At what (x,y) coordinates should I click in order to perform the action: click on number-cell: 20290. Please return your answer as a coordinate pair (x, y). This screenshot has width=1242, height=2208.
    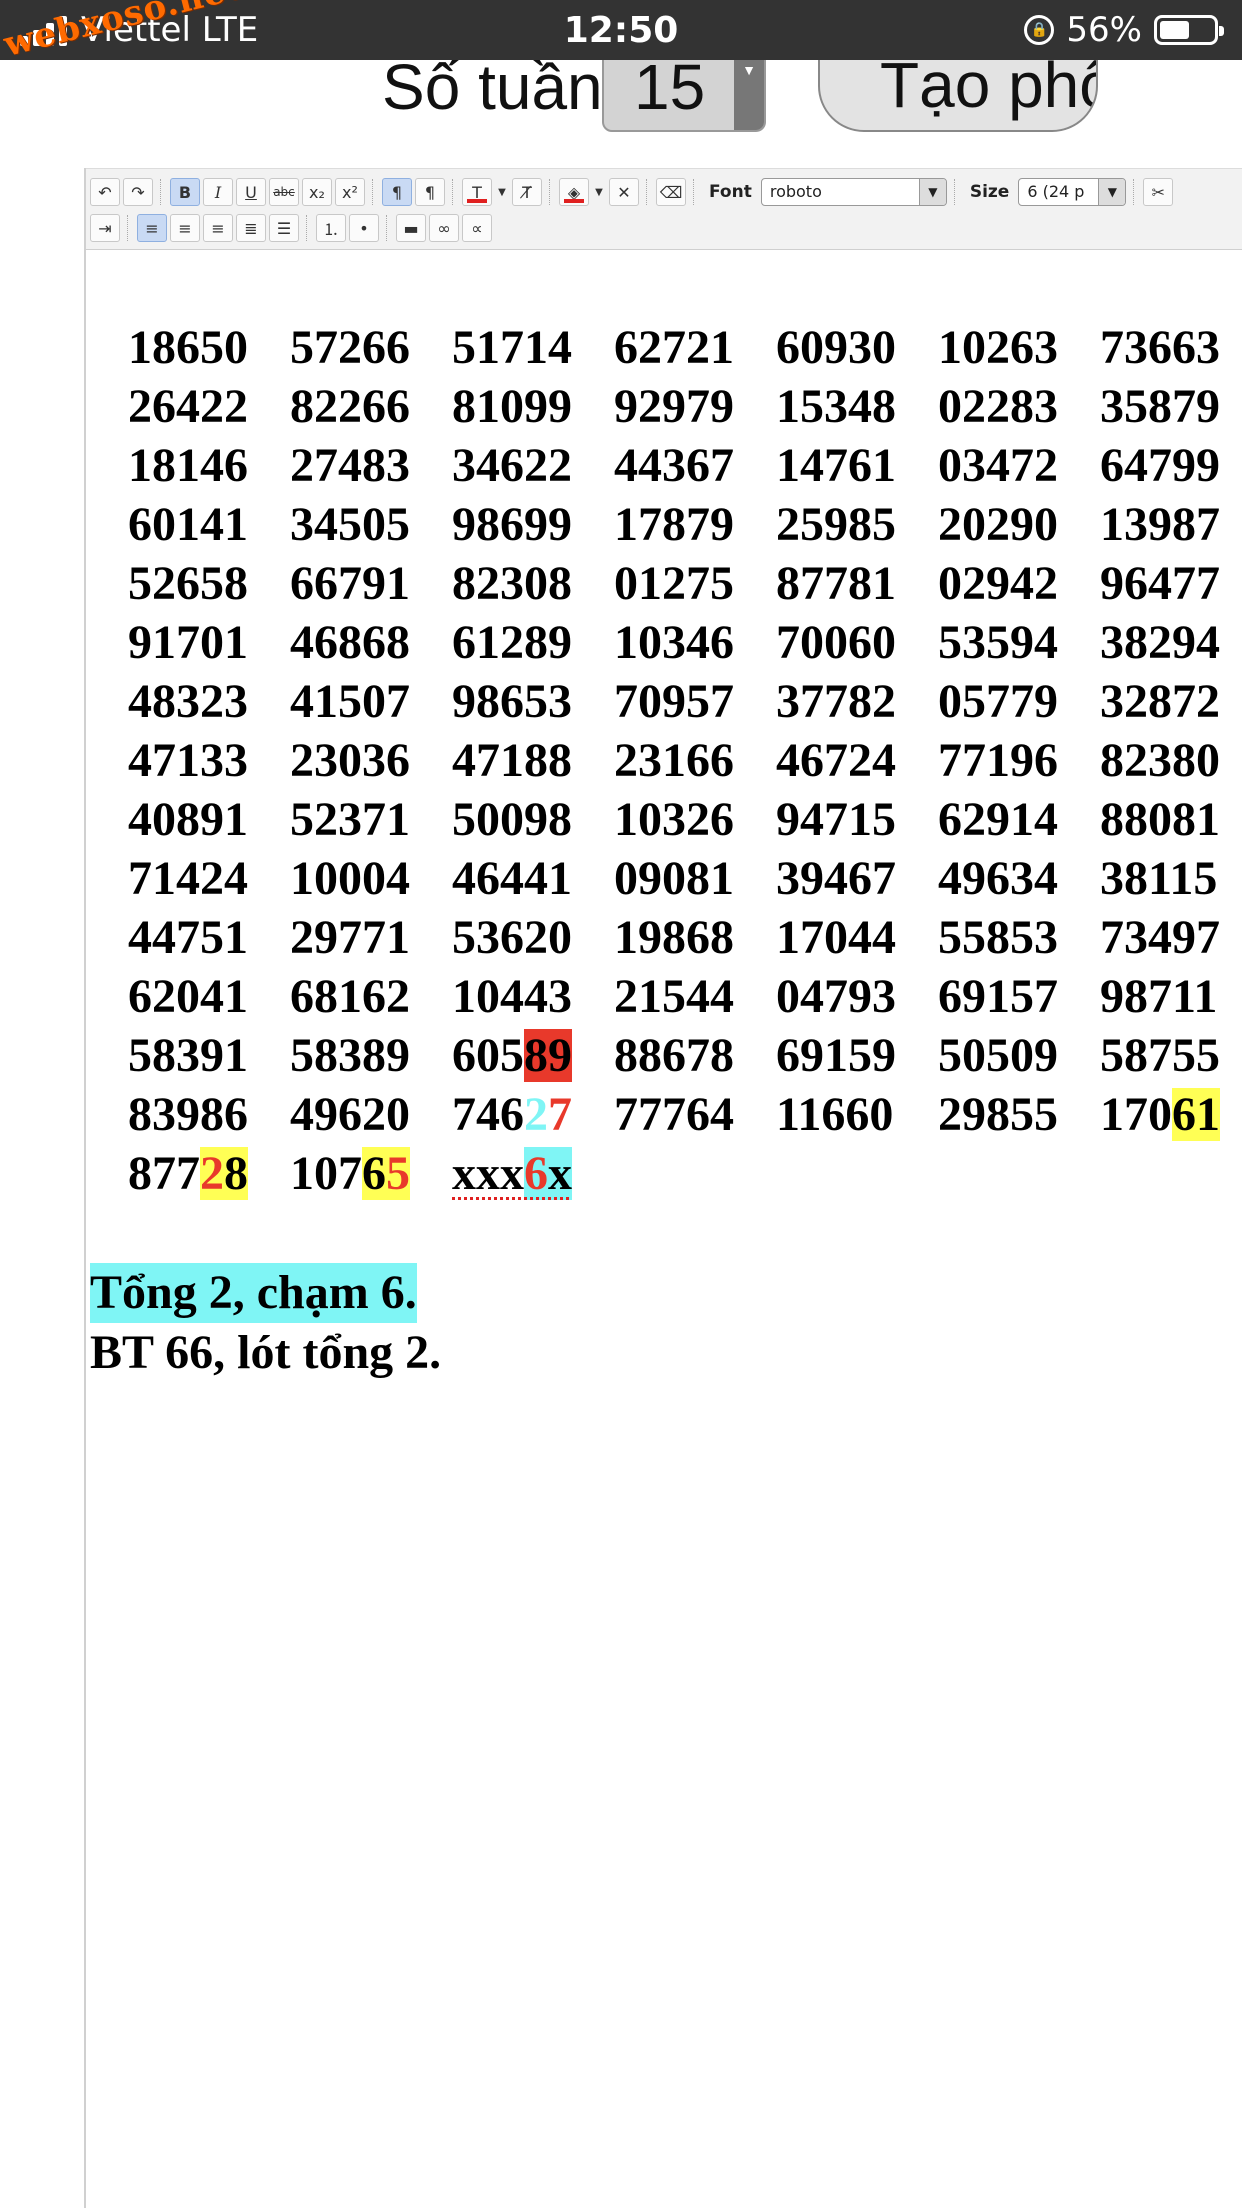
    Looking at the image, I should click on (998, 524).